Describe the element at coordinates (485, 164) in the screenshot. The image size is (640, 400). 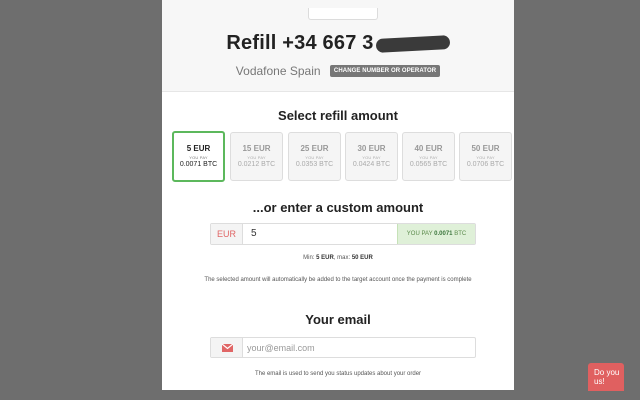
I see `amount-btc: 0.0706 BTC` at that location.